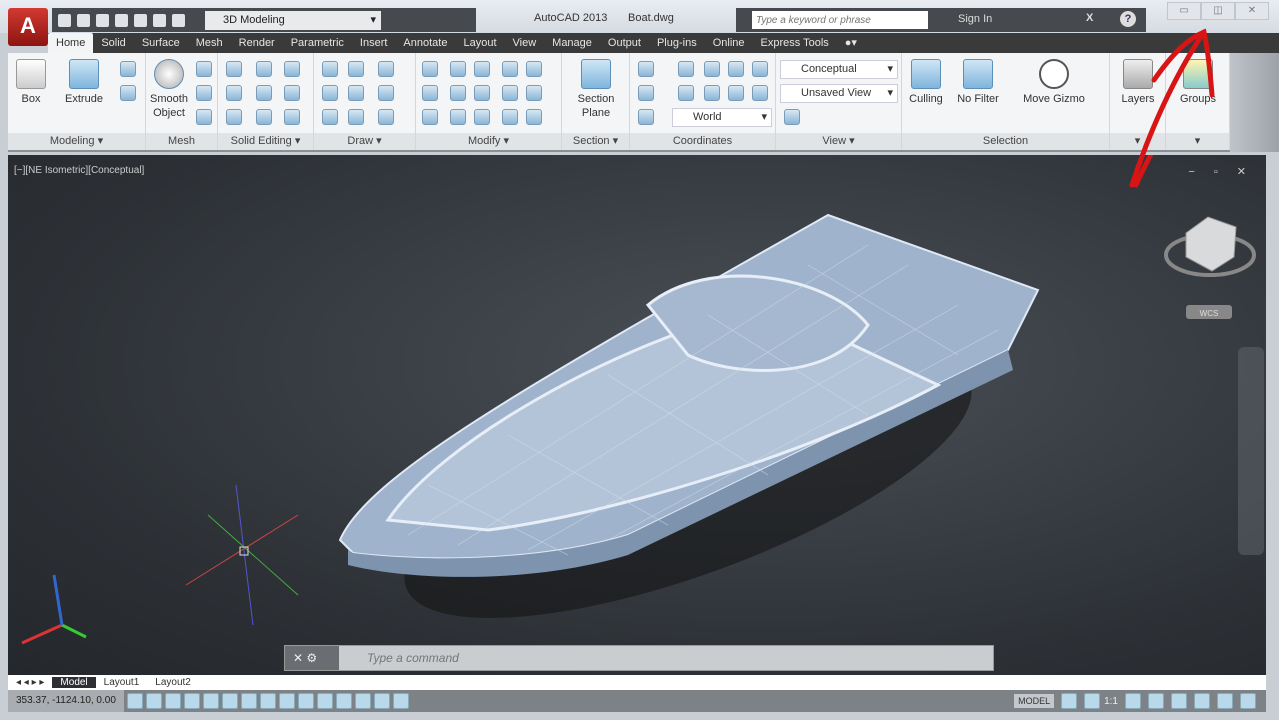 Image resolution: width=1279 pixels, height=720 pixels. Describe the element at coordinates (430, 117) in the screenshot. I see `erase-icon` at that location.